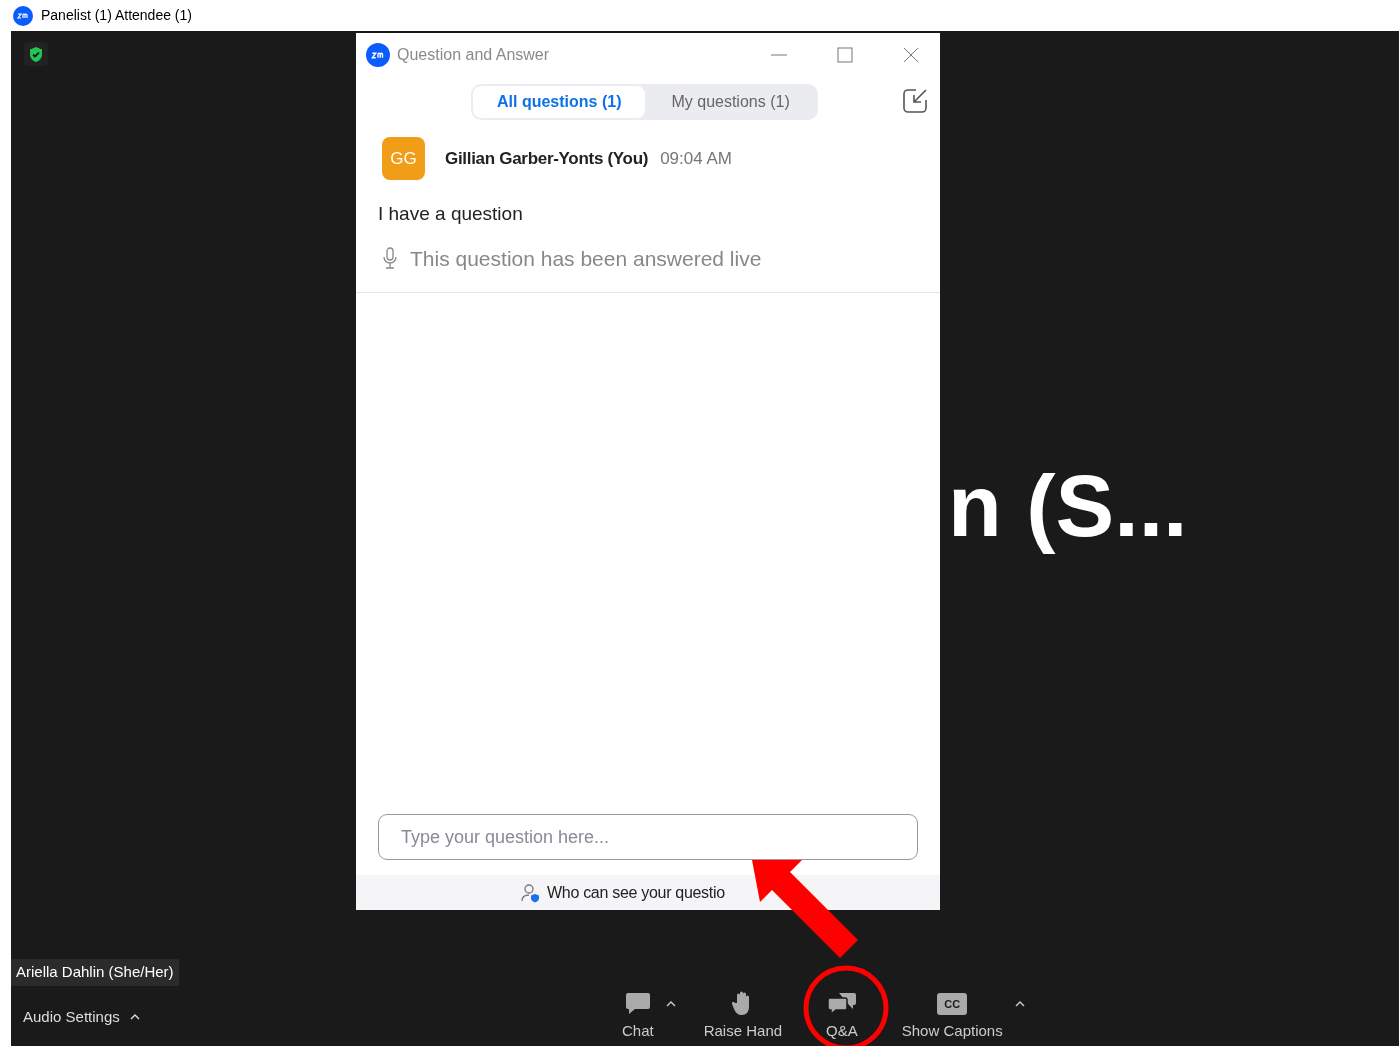 Image resolution: width=1399 pixels, height=1046 pixels. I want to click on toolbar-button: CC Show Captions, so click(952, 1017).